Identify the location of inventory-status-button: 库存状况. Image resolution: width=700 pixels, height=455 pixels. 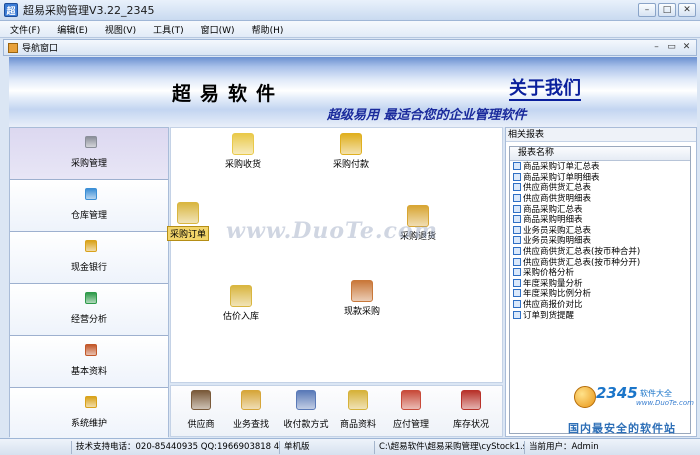
(471, 410).